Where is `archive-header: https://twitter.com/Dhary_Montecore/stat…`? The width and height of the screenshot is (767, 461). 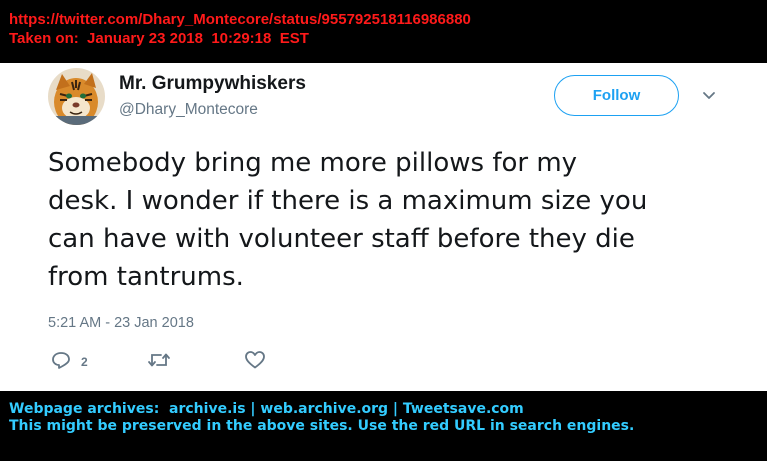
archive-header: https://twitter.com/Dhary_Montecore/stat… is located at coordinates (383, 31).